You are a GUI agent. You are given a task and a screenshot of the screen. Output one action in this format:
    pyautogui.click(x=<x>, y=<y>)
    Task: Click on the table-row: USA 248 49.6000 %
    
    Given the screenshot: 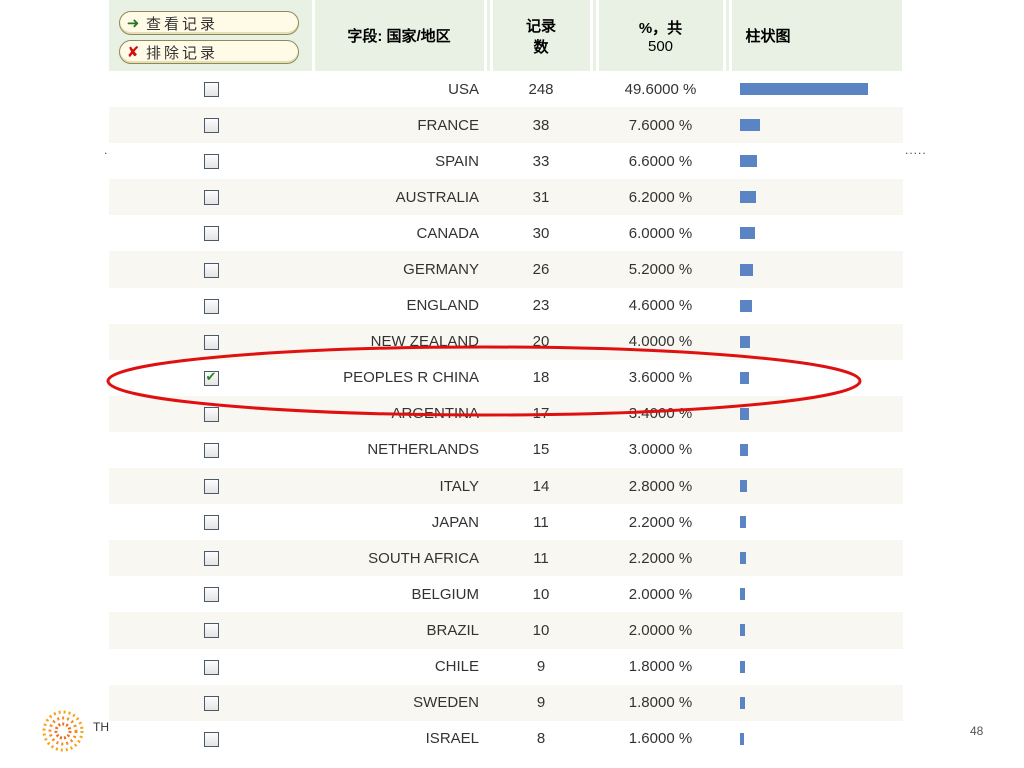 What is the action you would take?
    pyautogui.click(x=506, y=89)
    